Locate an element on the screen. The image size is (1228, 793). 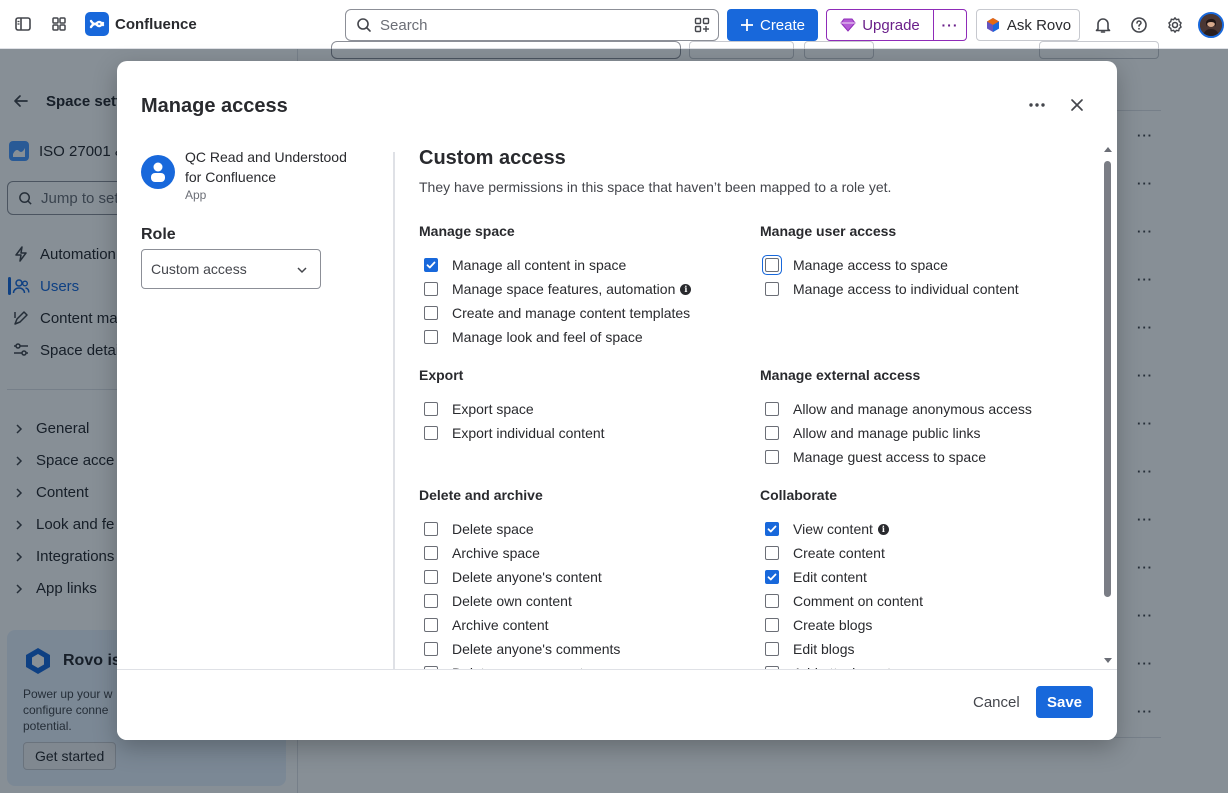
ask-rovo-label: Ask Rovo is located at coordinates (1039, 25).